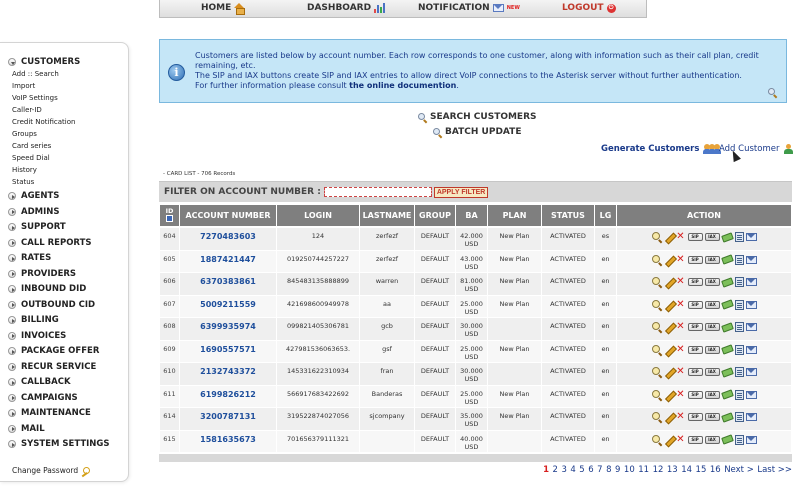  What do you see at coordinates (739, 470) in the screenshot?
I see `next-page-link: Next >` at bounding box center [739, 470].